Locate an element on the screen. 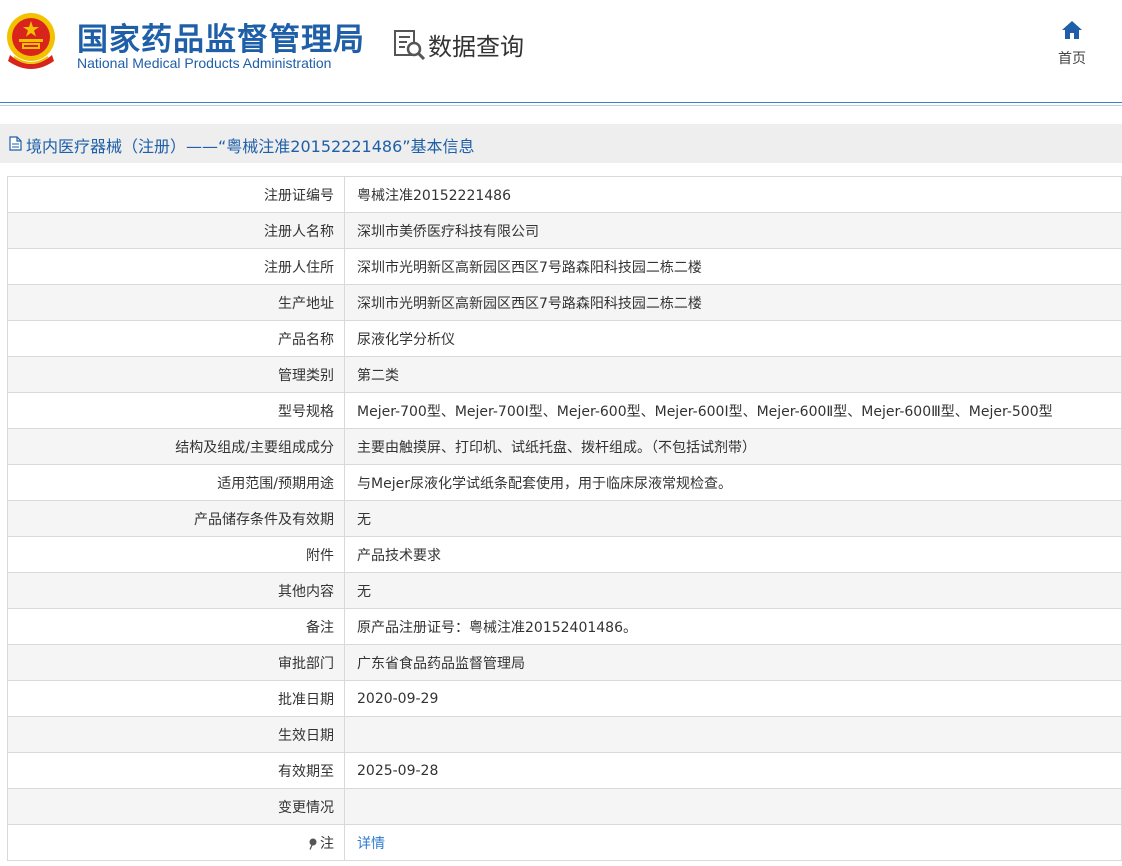 The image size is (1122, 866). table-row: 产品名称 尿液化学分析仪 is located at coordinates (564, 338).